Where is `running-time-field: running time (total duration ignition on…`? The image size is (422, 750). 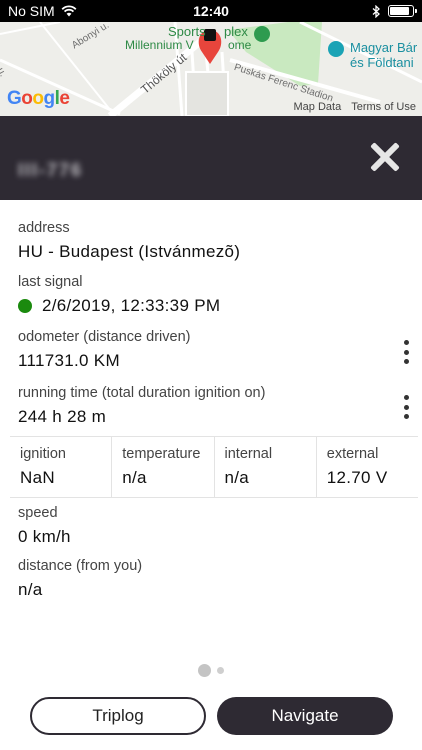 running-time-field: running time (total duration ignition on… is located at coordinates (215, 406).